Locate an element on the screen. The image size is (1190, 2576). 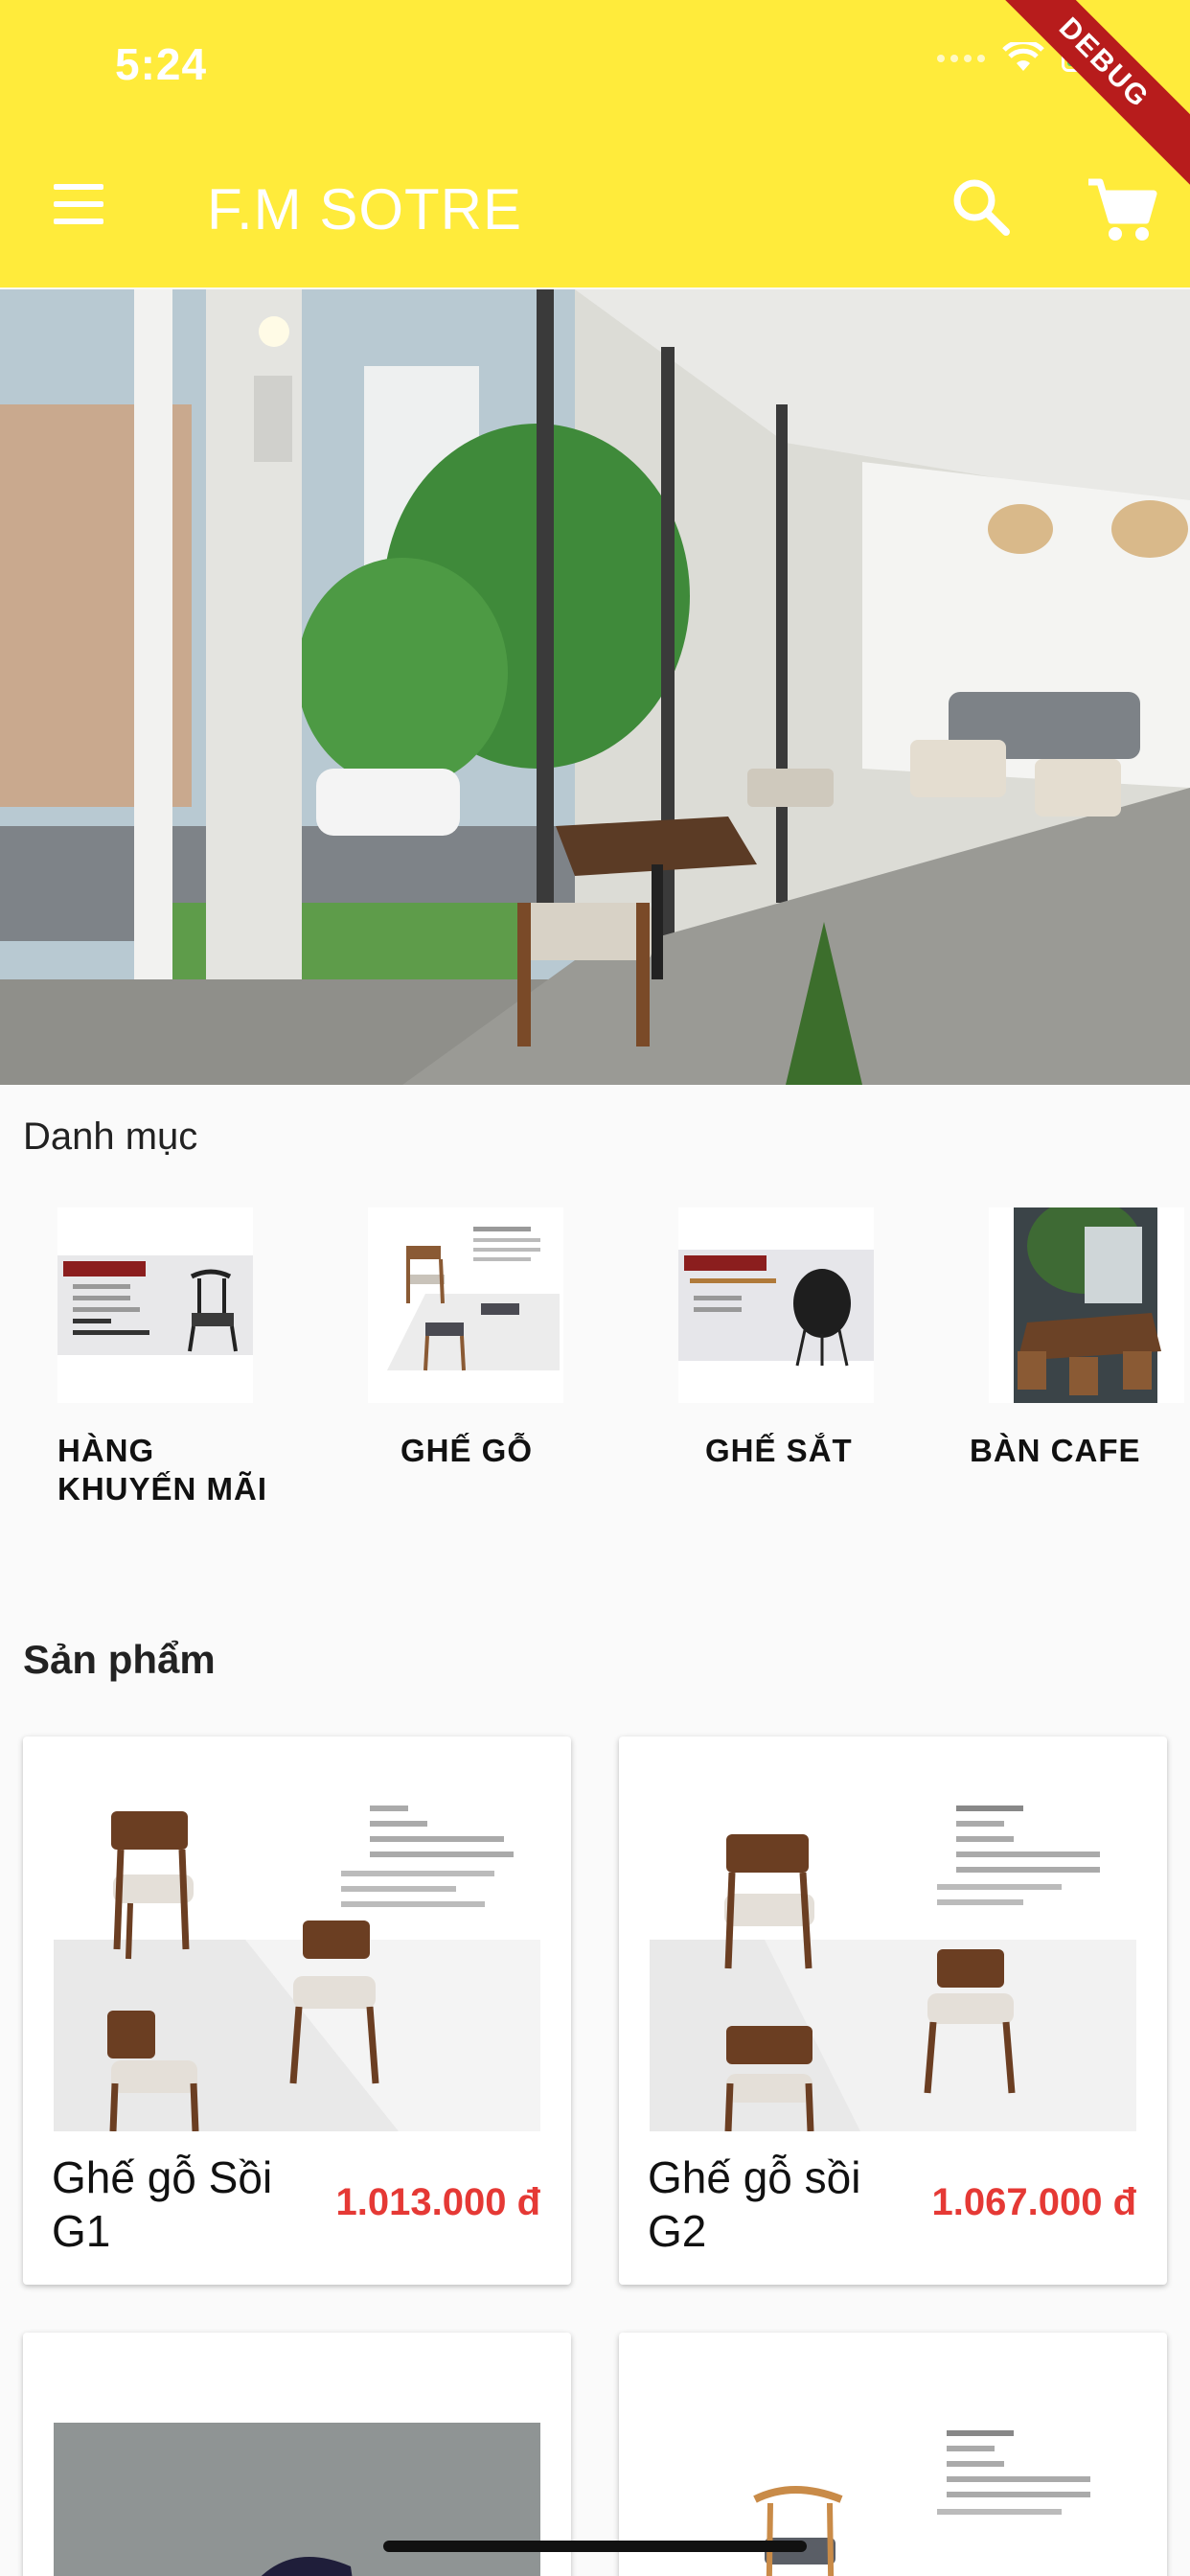
app-title: F.M SOTRE is located at coordinates (365, 209).